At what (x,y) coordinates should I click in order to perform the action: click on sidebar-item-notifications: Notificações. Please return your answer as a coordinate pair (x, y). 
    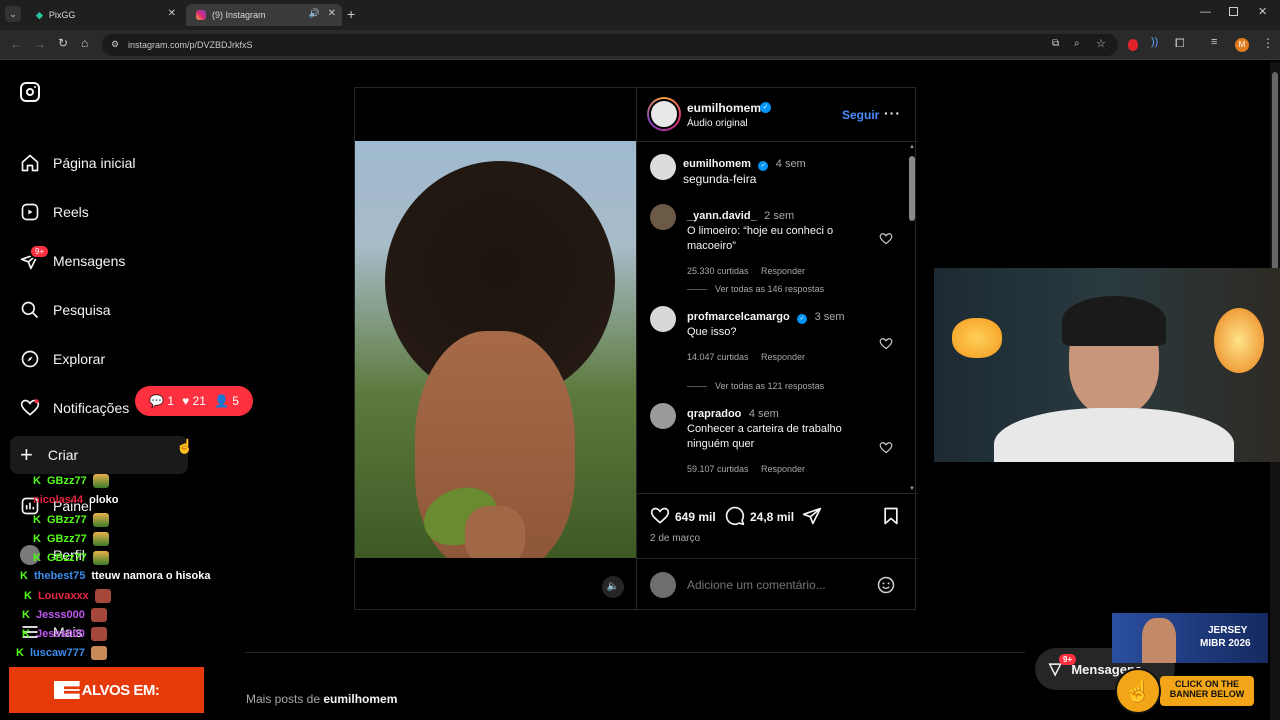
    Looking at the image, I should click on (74, 408).